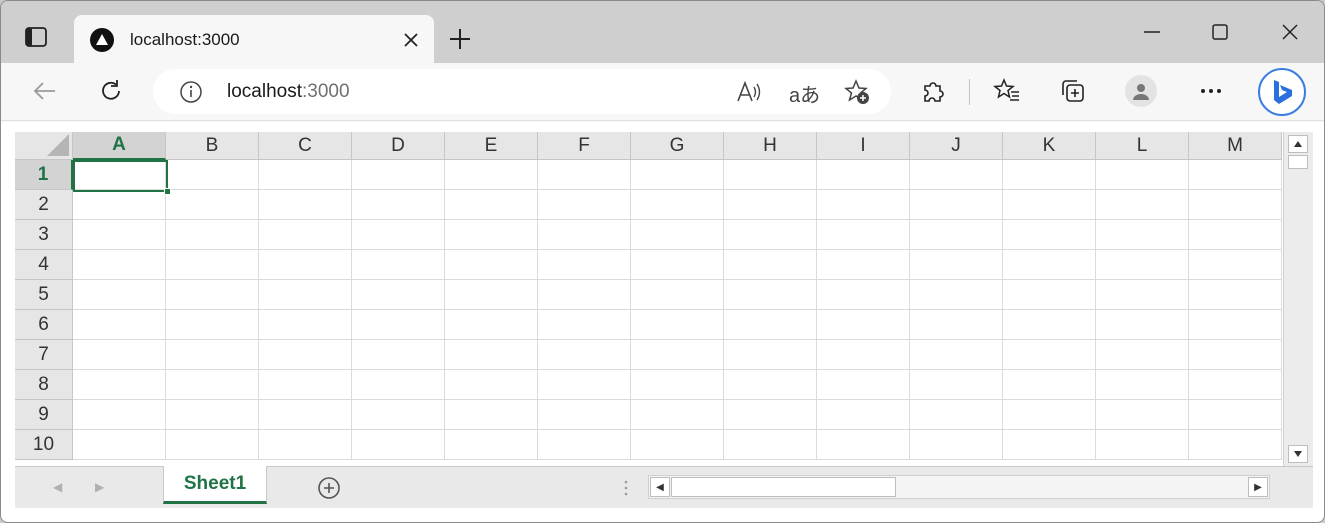 This screenshot has height=523, width=1325. What do you see at coordinates (1290, 32) in the screenshot?
I see `close-icon` at bounding box center [1290, 32].